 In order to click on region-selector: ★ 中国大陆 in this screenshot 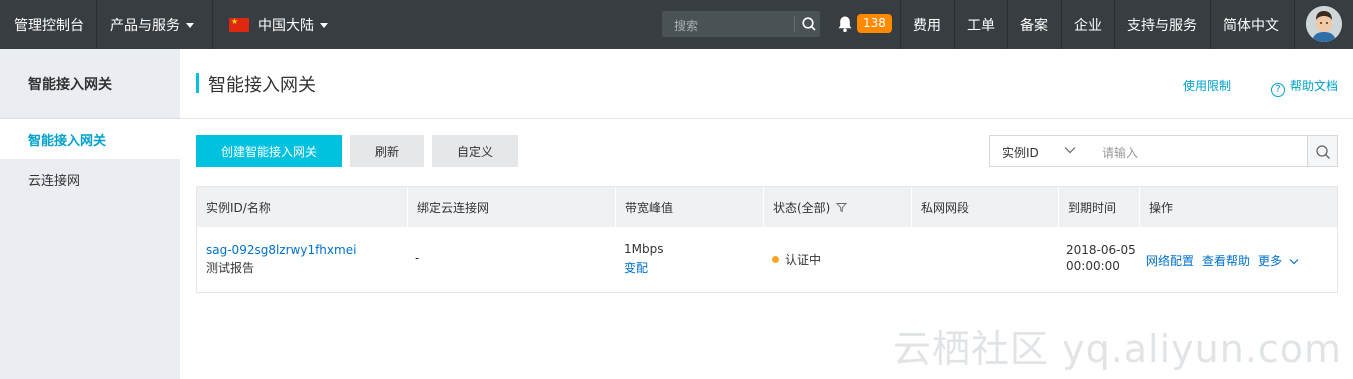, I will do `click(278, 24)`.